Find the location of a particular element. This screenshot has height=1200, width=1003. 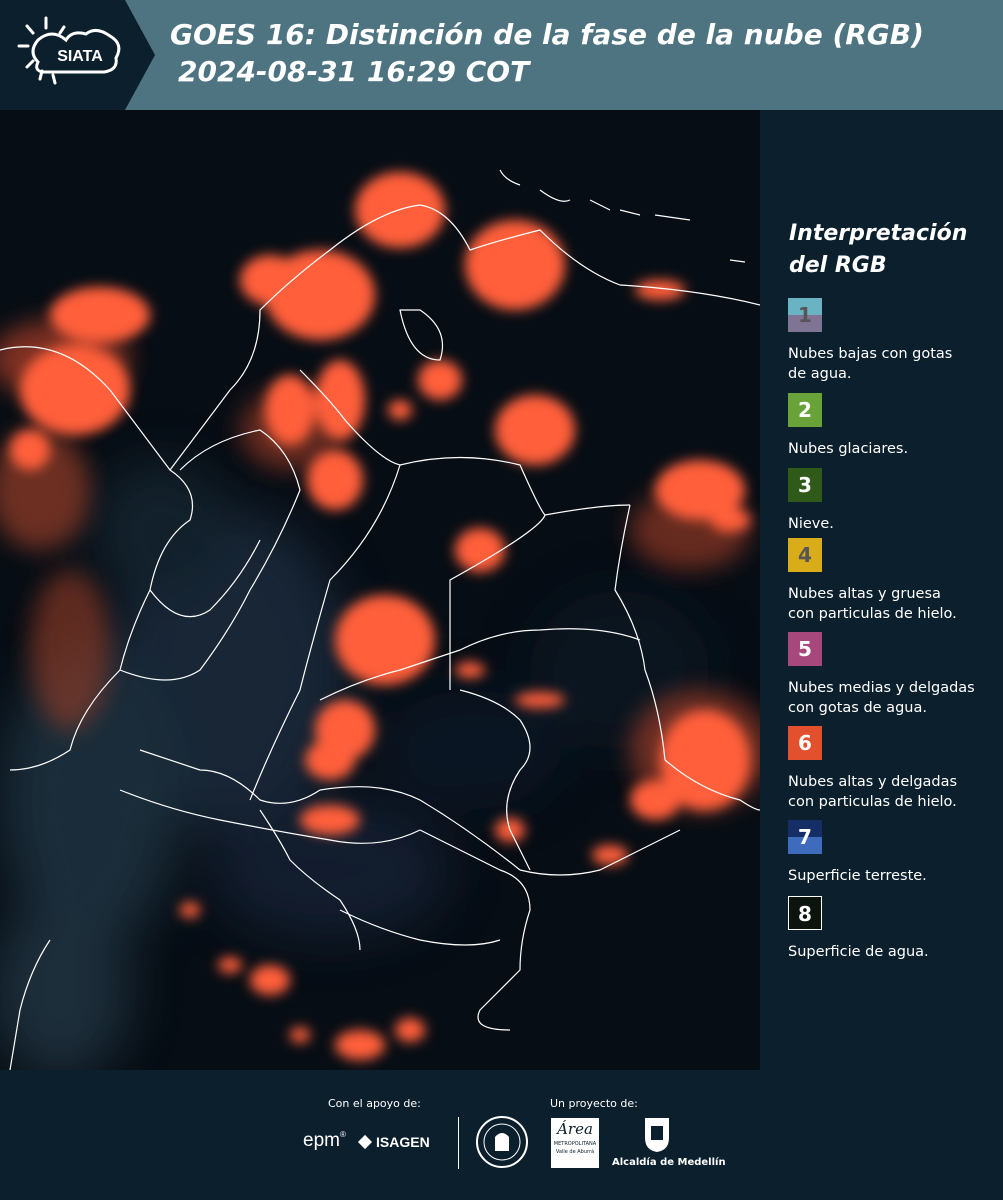

area-logo-text: Área is located at coordinates (575, 1129).